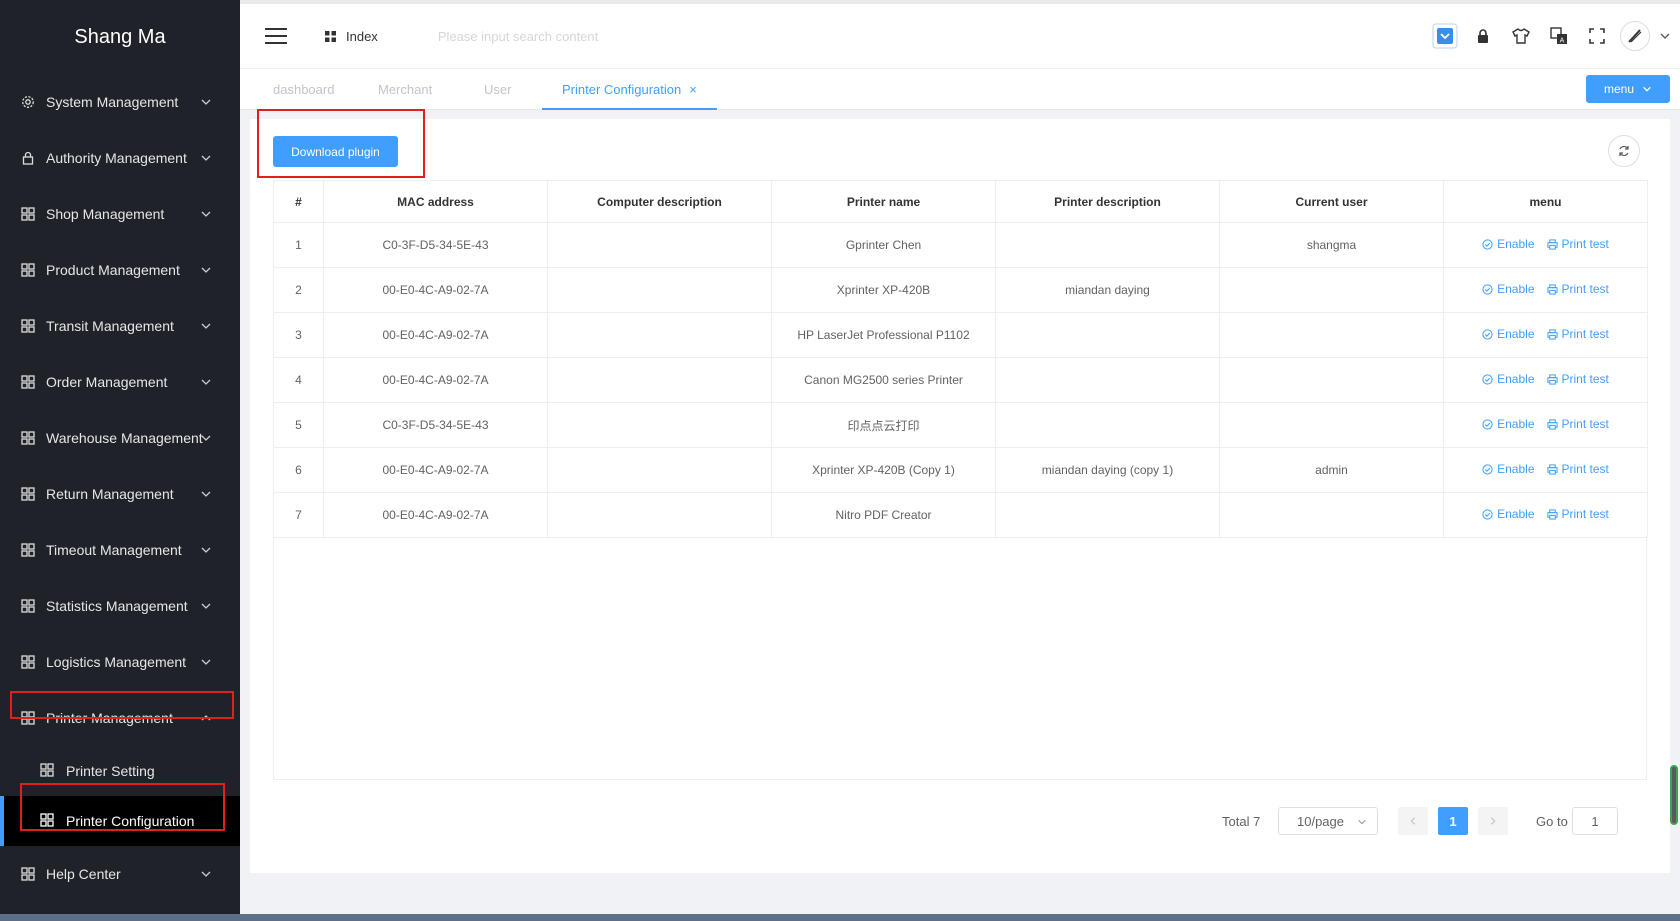  What do you see at coordinates (120, 158) in the screenshot?
I see `sidebar-item-authority-management: Authority Management` at bounding box center [120, 158].